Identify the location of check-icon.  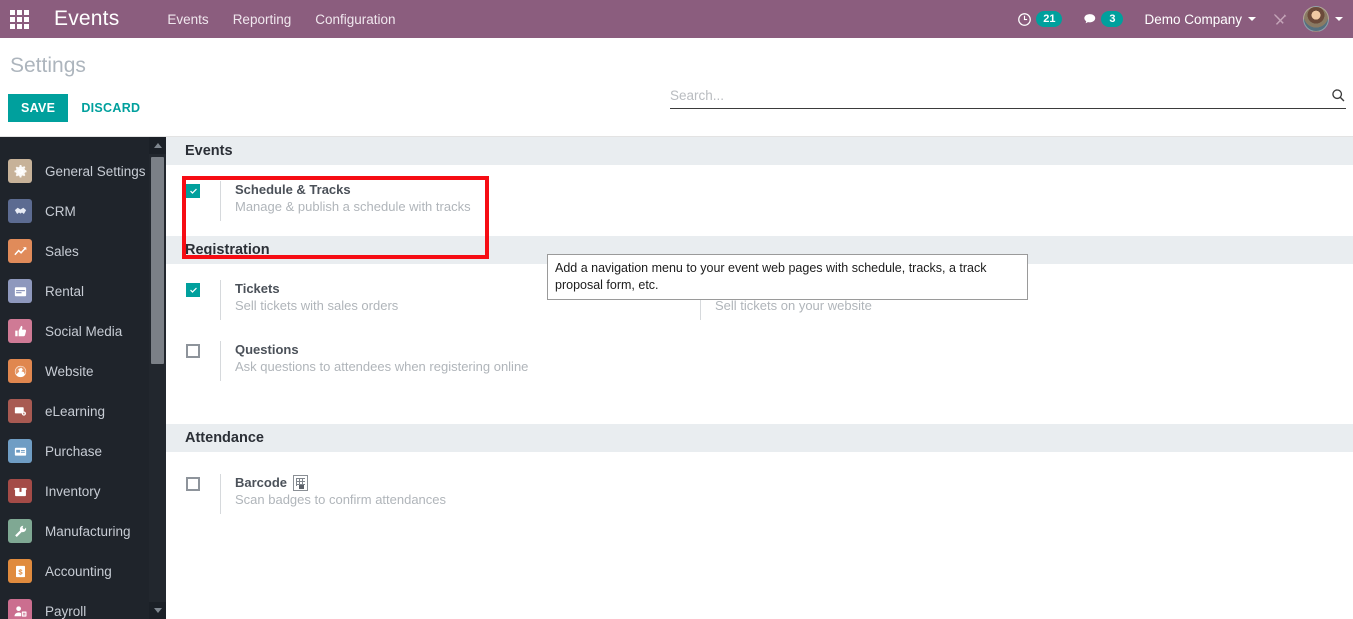
(193, 290).